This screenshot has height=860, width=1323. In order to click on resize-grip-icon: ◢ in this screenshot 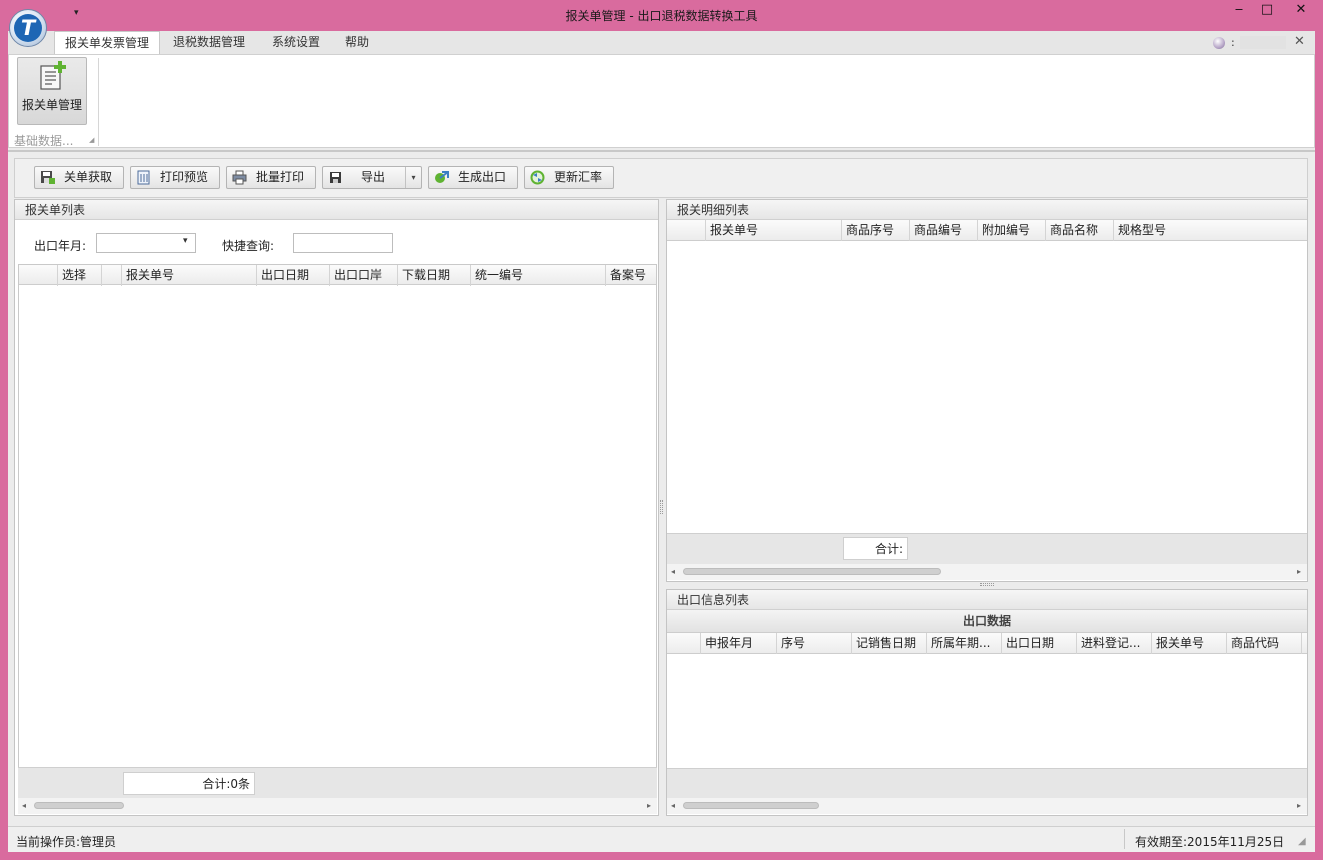, I will do `click(1302, 841)`.